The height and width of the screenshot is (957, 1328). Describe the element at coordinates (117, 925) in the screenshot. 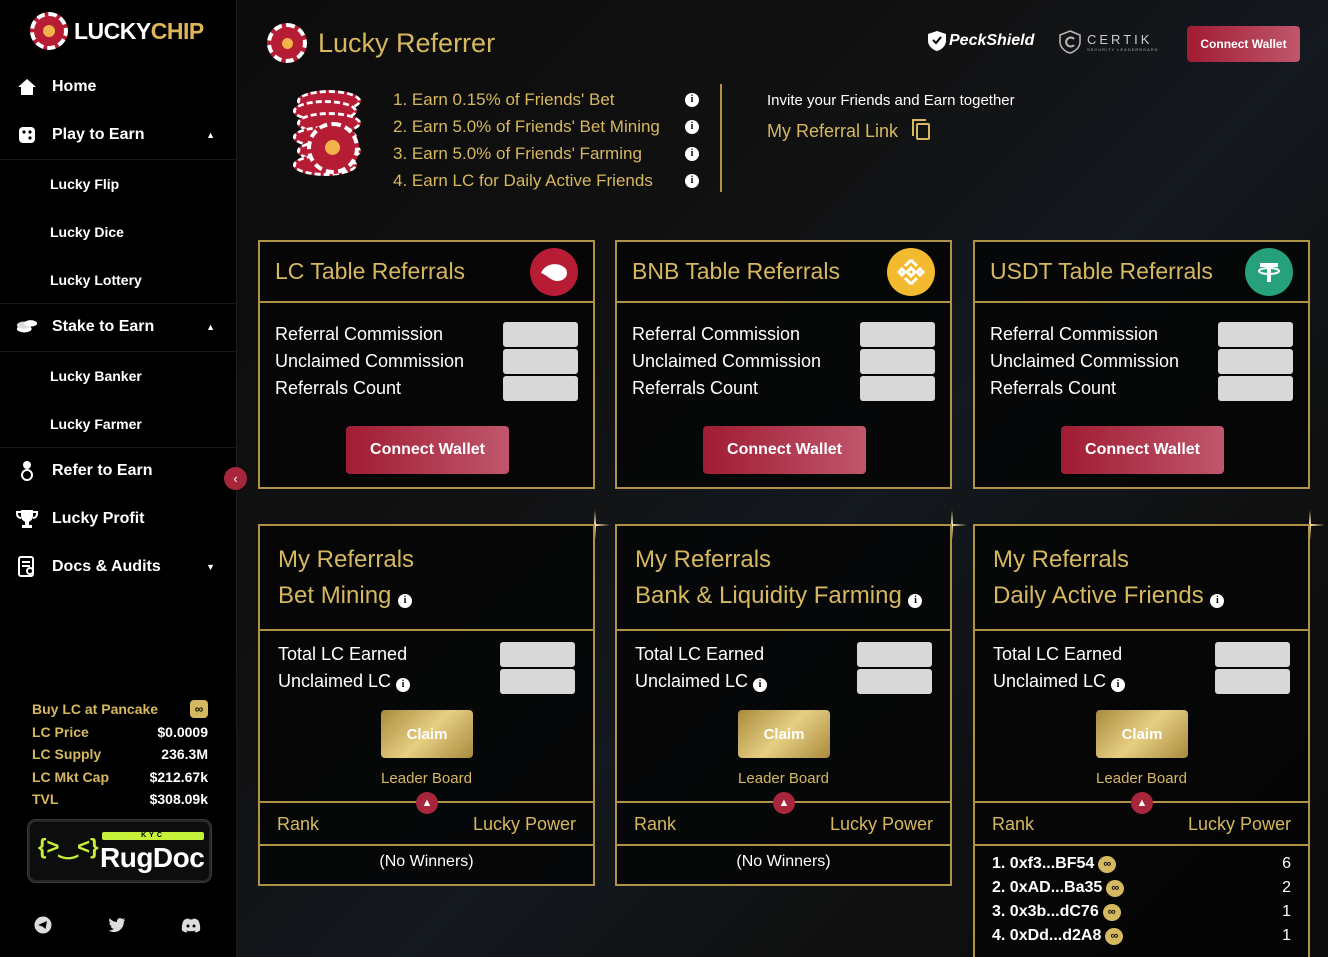

I see `twitter-icon` at that location.